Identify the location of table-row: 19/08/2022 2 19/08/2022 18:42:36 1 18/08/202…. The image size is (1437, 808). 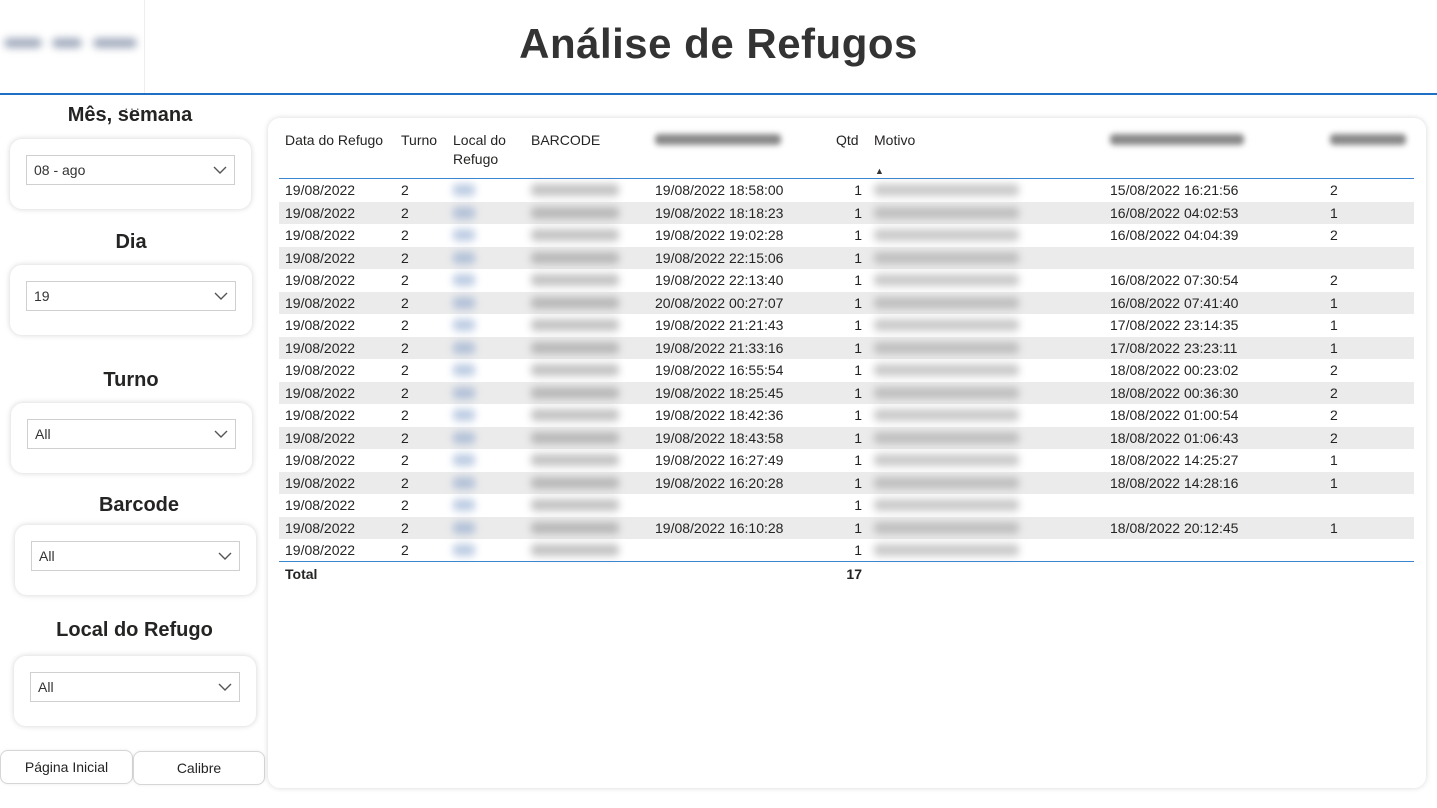
(846, 415).